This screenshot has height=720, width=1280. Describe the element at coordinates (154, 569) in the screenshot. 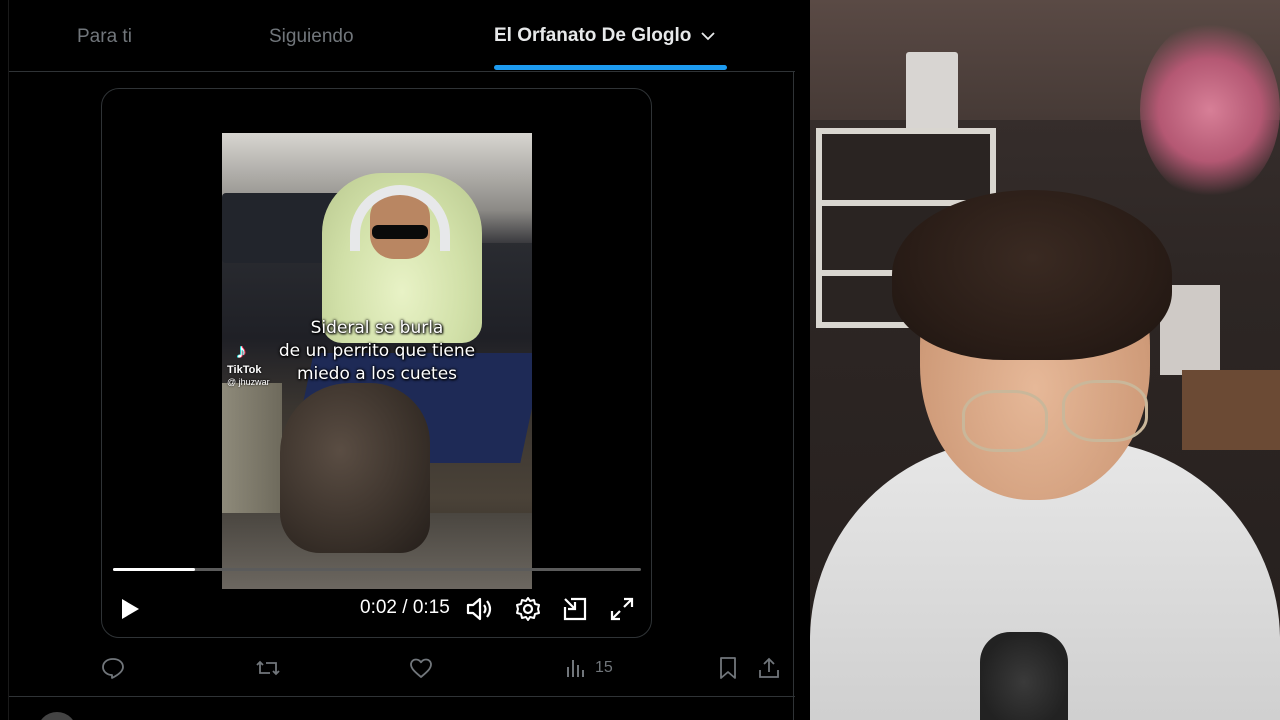

I see `video-progress-fill` at that location.